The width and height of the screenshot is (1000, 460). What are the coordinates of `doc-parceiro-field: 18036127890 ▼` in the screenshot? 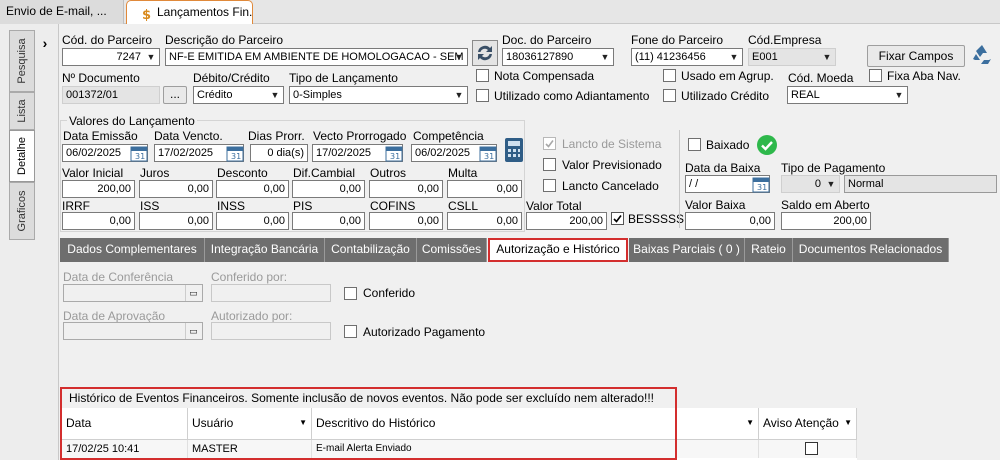 It's located at (558, 57).